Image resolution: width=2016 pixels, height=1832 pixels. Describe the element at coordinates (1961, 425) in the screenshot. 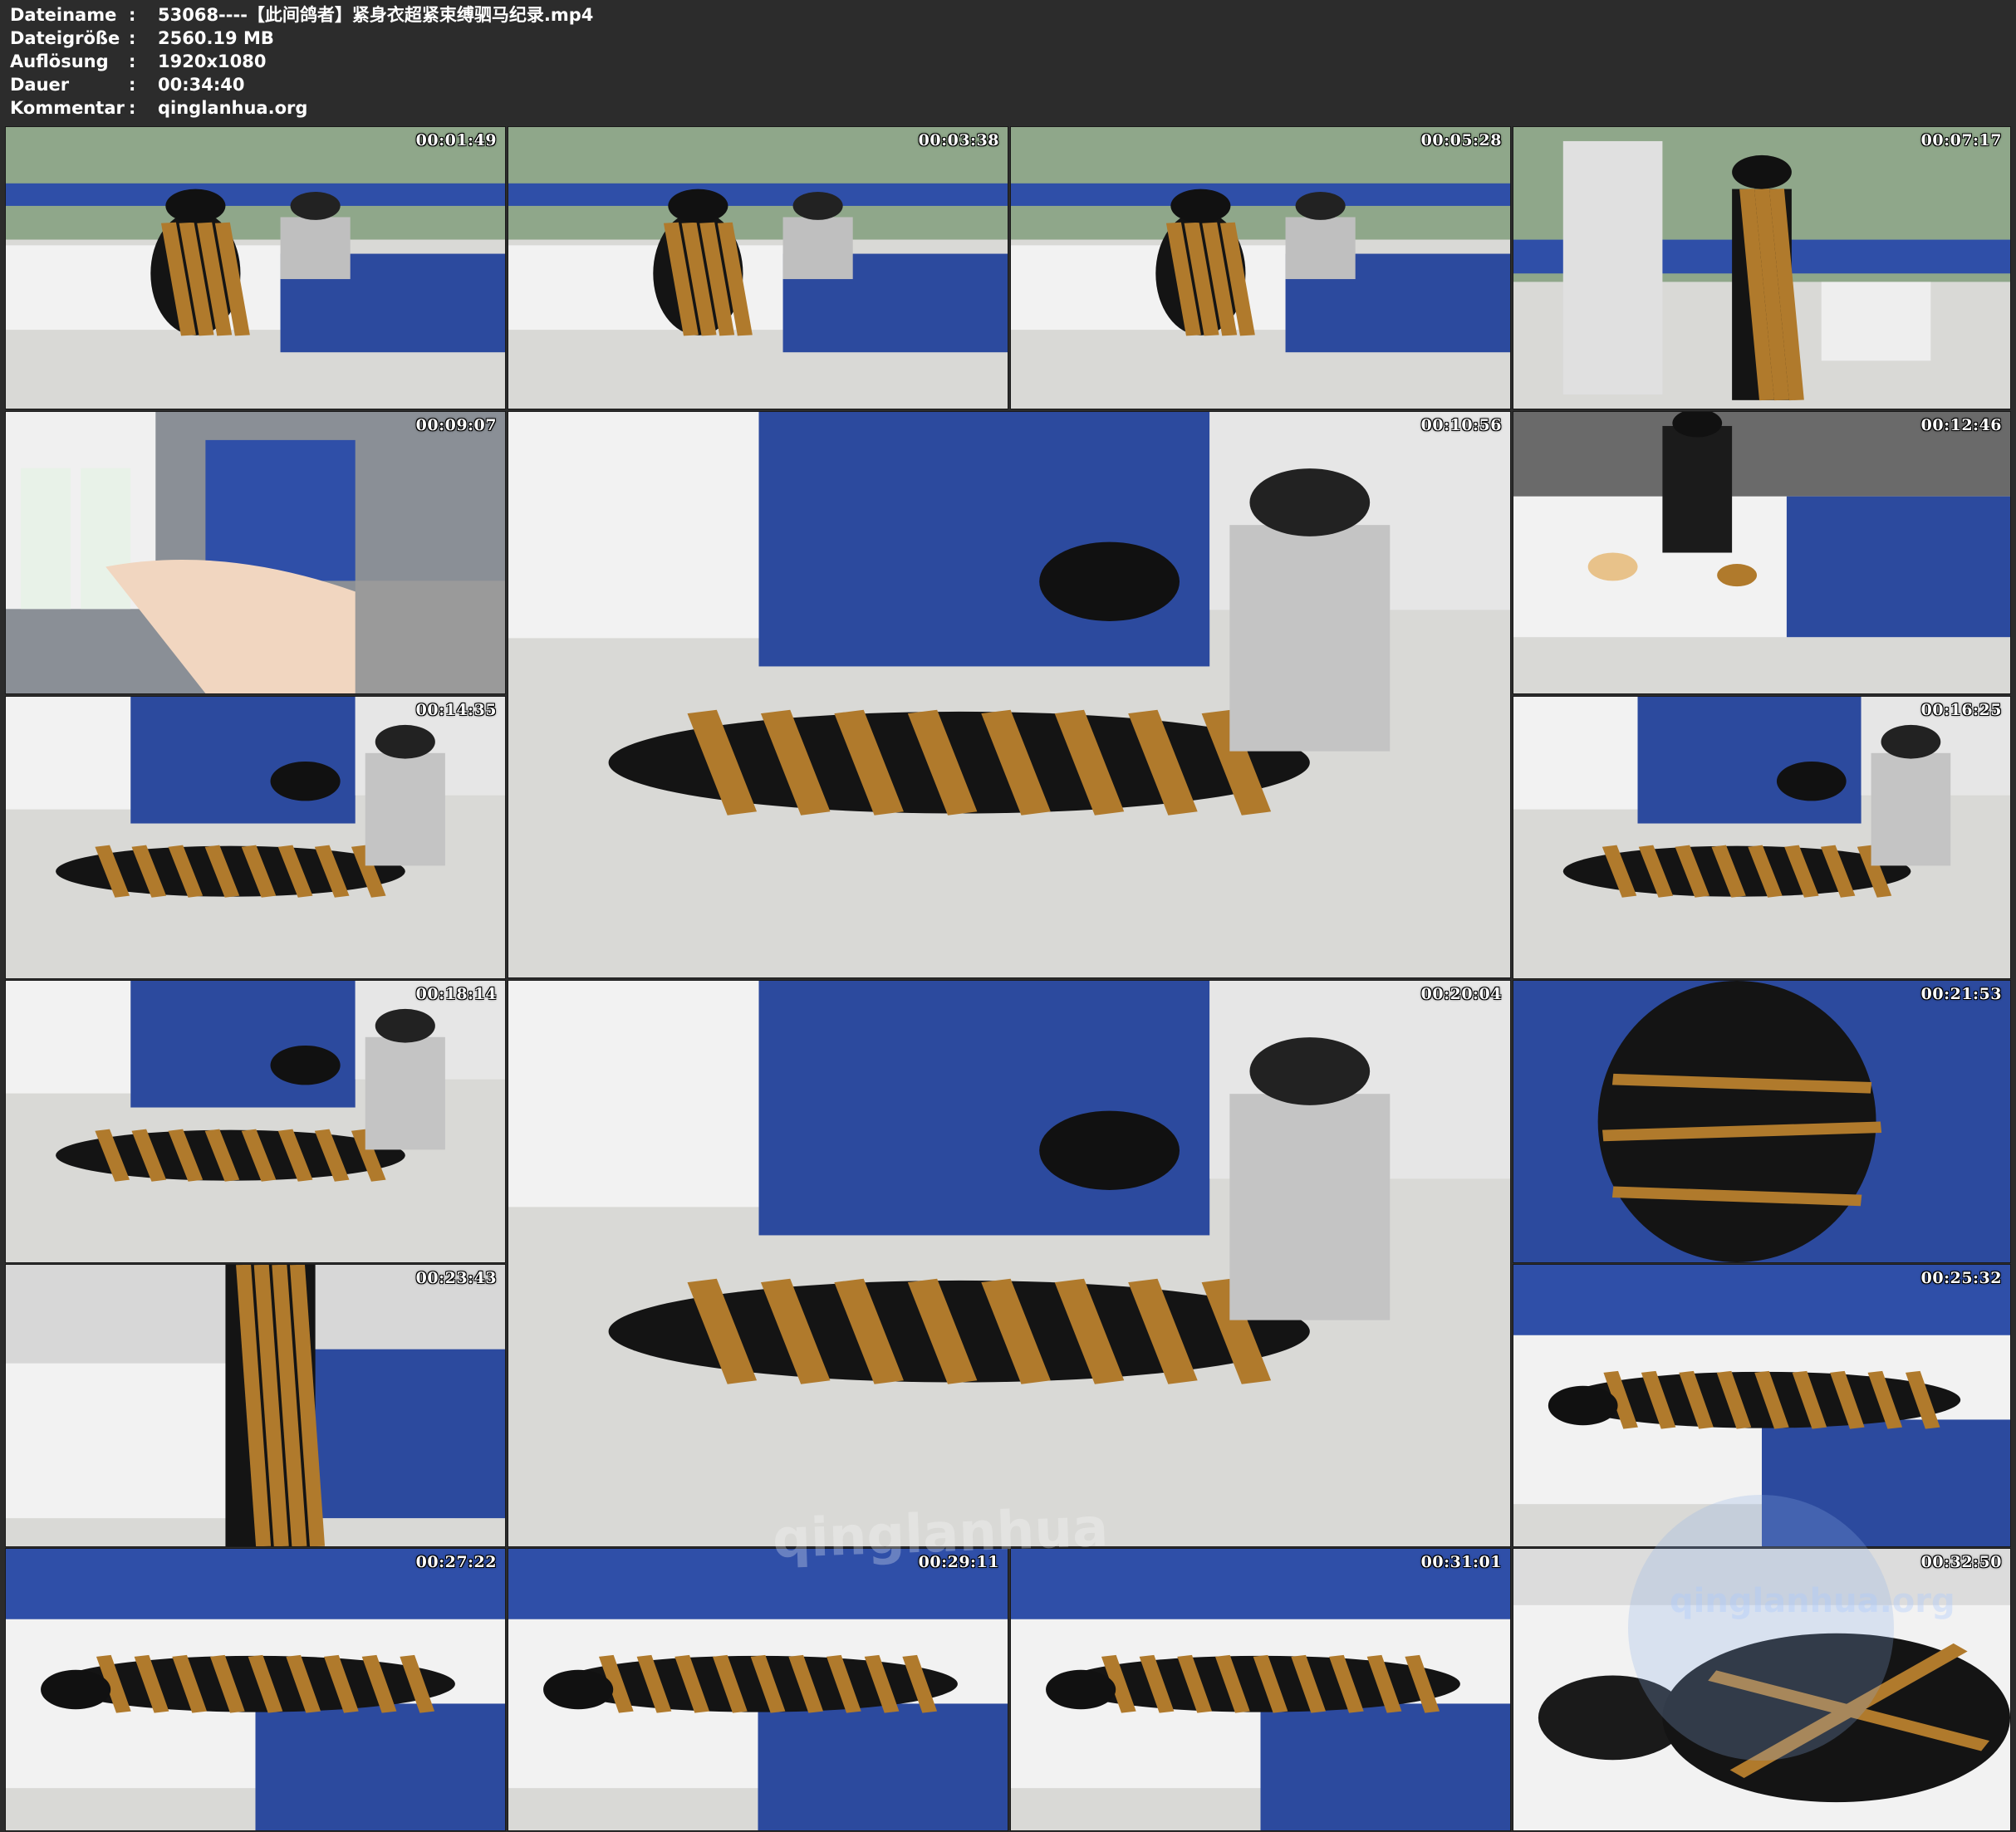

I see `thumbnail-timestamp: 00:12:46` at that location.